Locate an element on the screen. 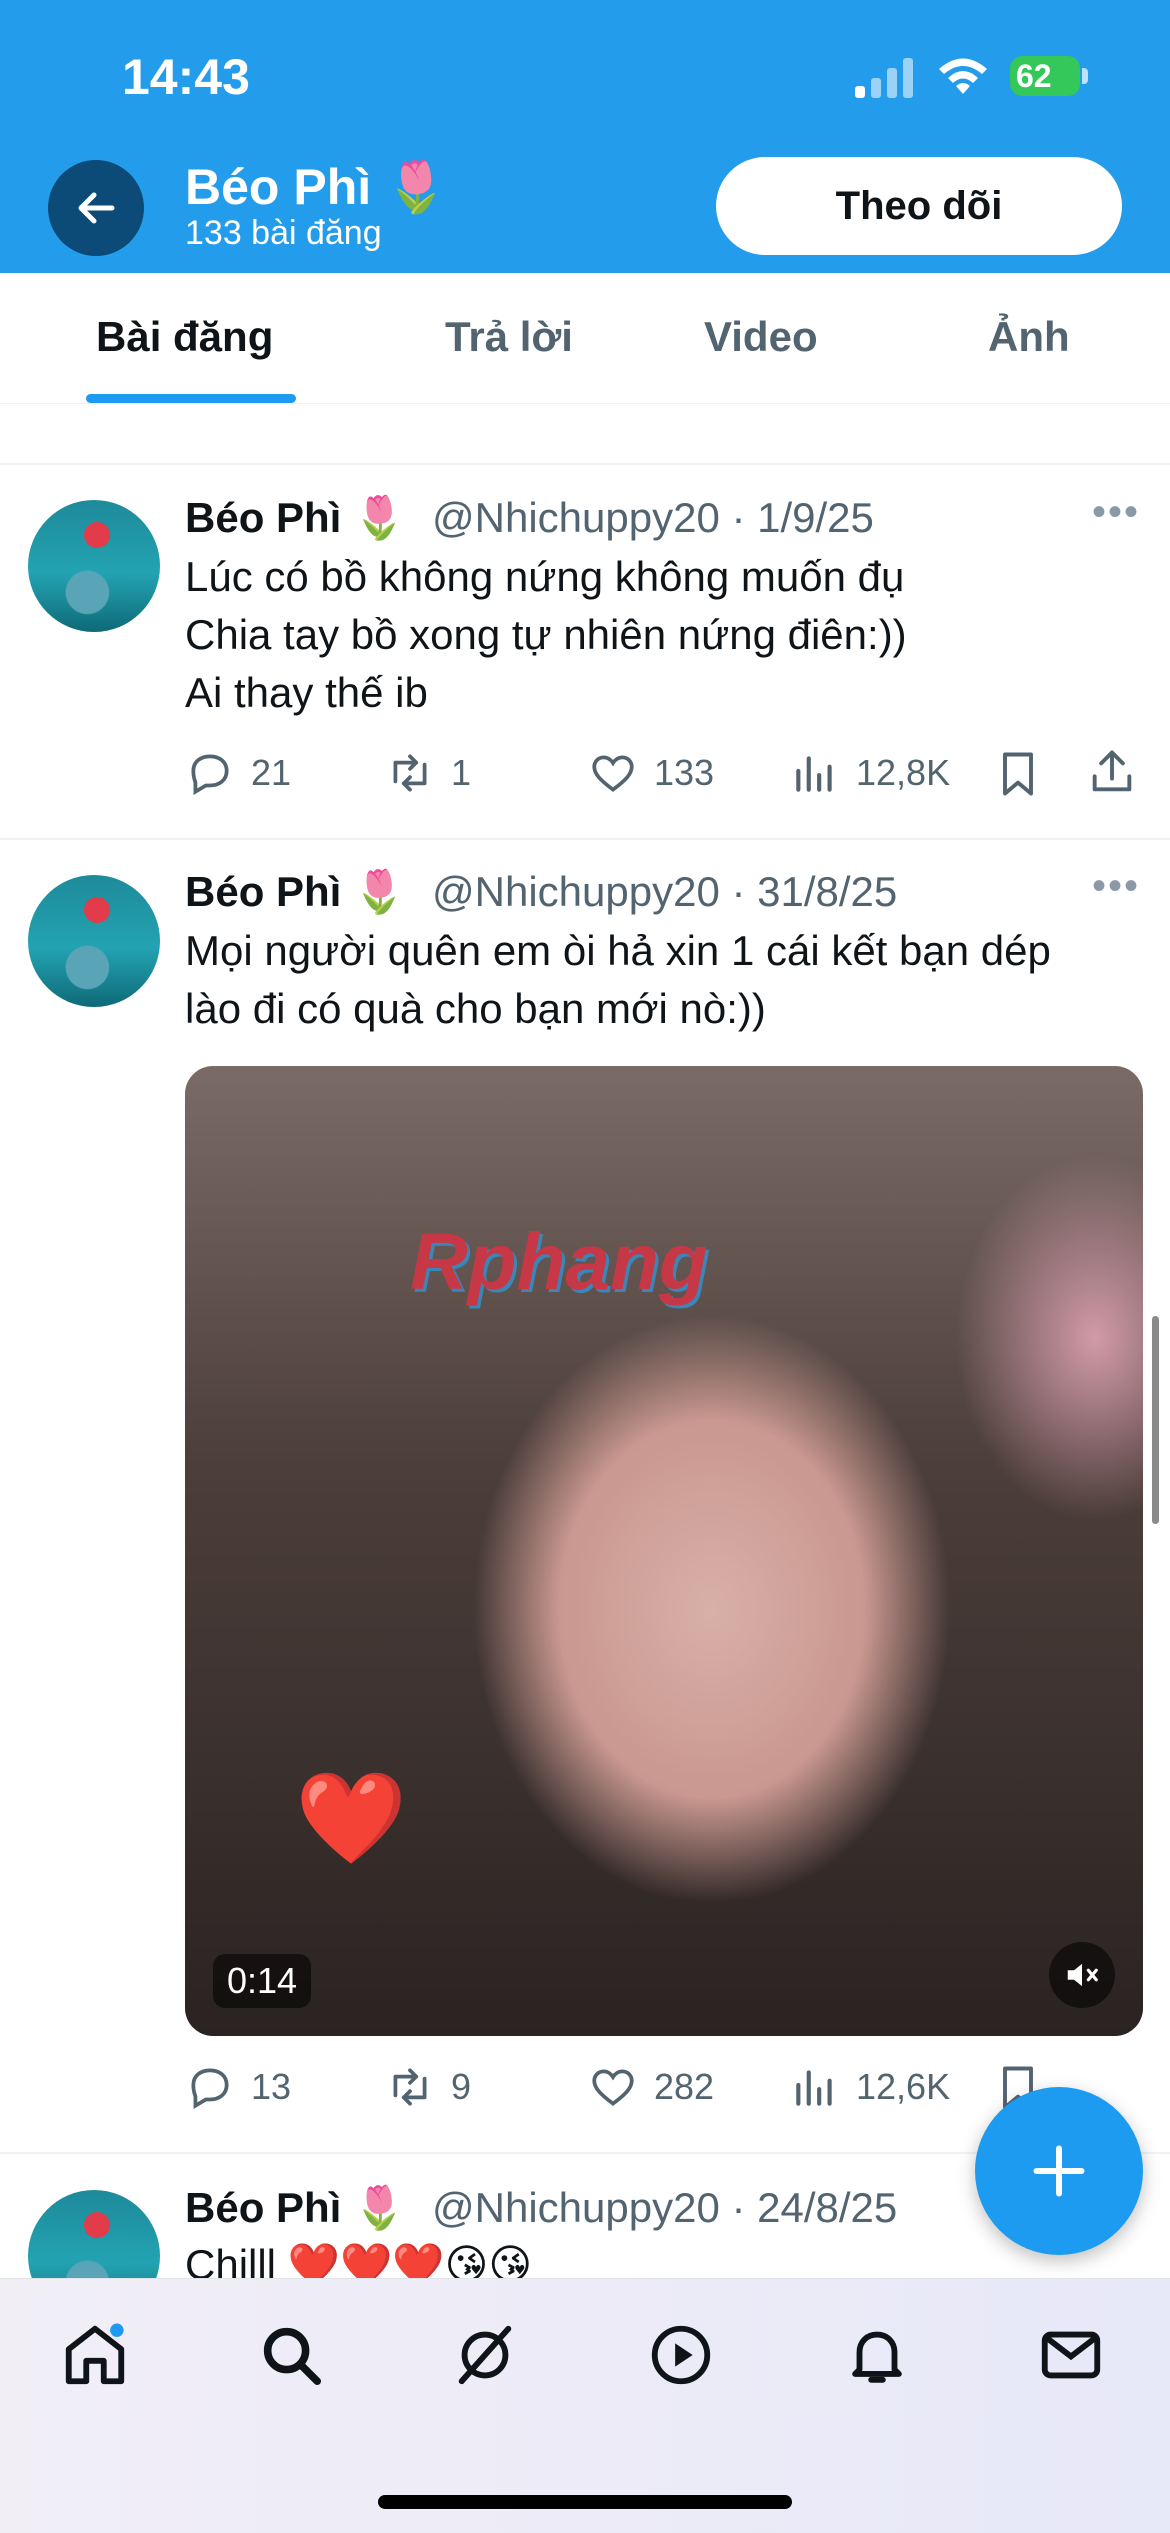 The height and width of the screenshot is (2533, 1170). video-watermark: Rphang is located at coordinates (559, 1261).